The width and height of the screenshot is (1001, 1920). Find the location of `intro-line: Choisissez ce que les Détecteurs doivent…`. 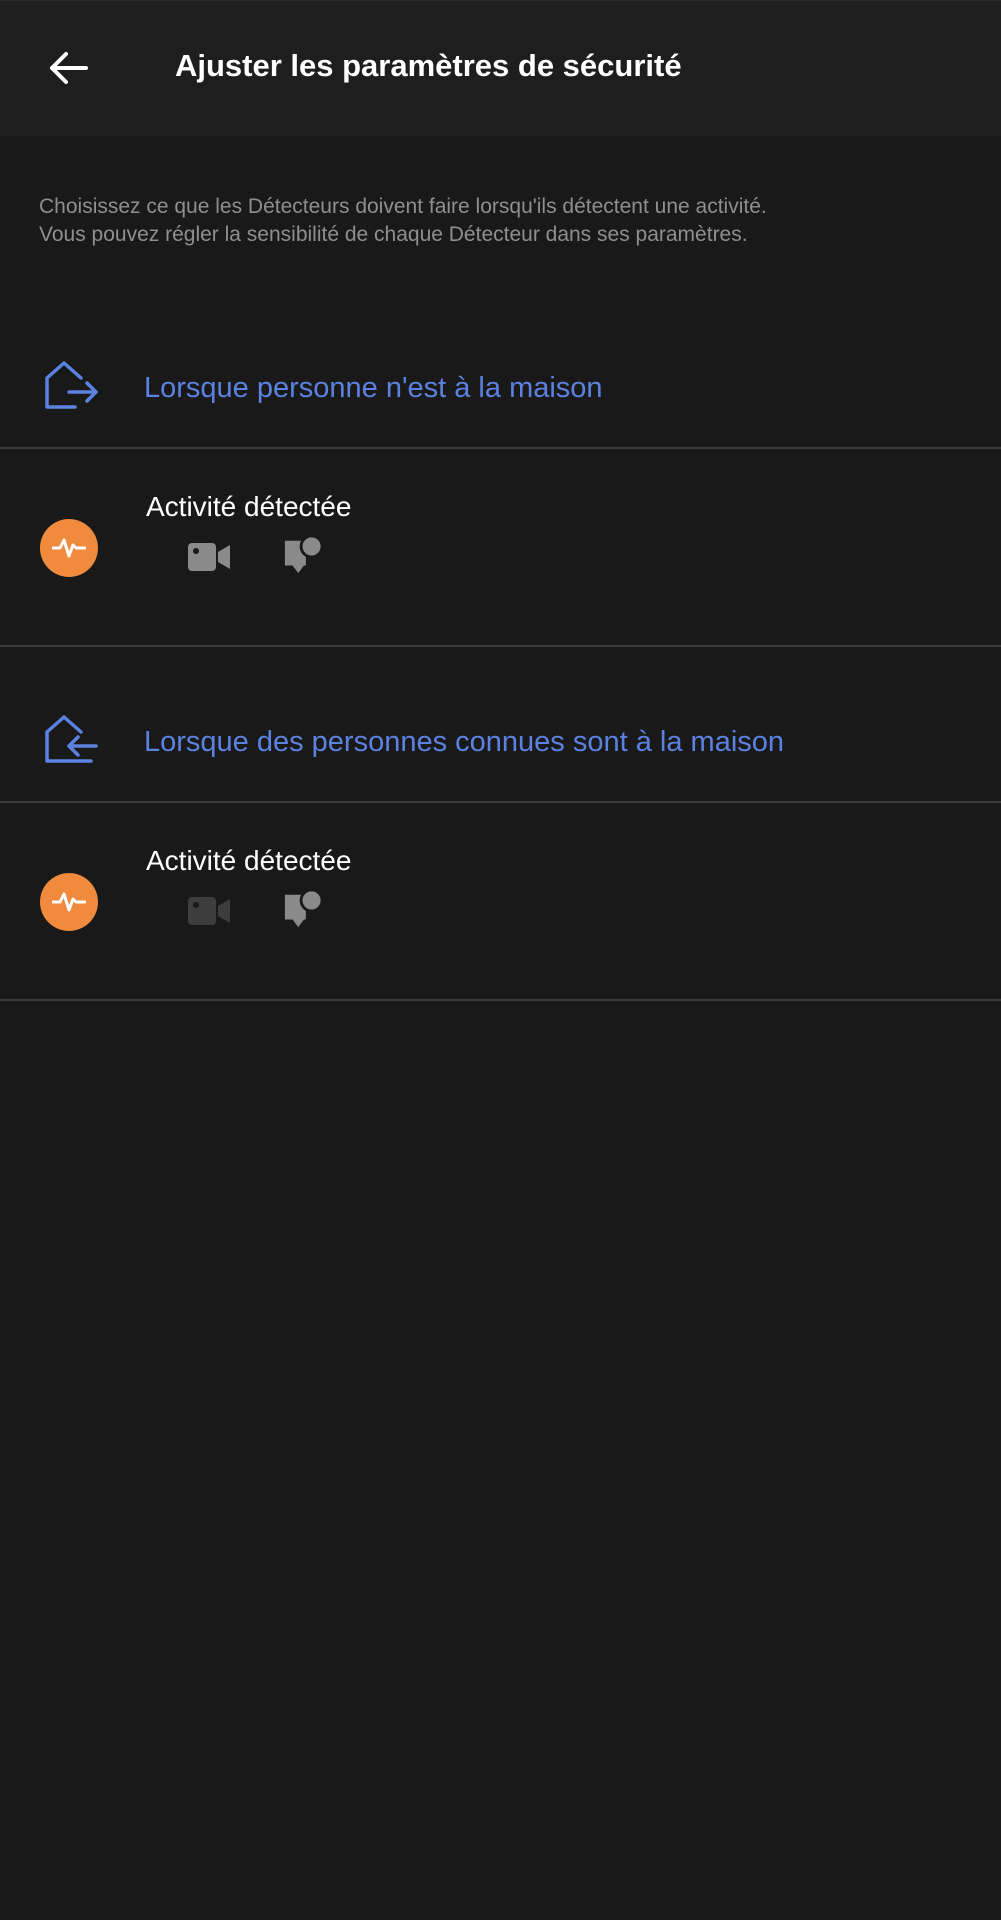

intro-line: Choisissez ce que les Détecteurs doivent… is located at coordinates (403, 206).